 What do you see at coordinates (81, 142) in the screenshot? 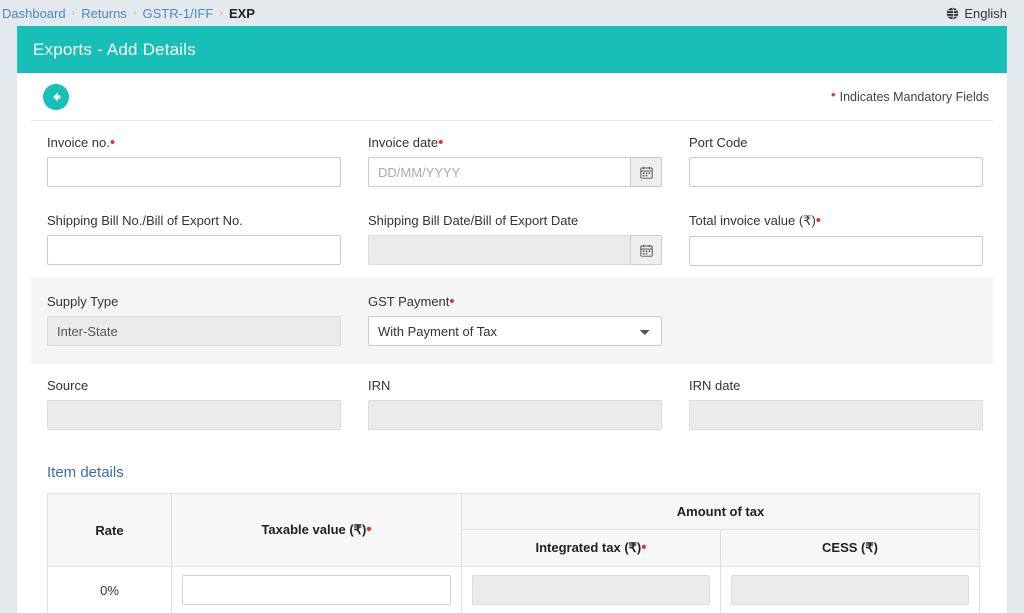
I see `label-invoice-no: Invoice no.•` at bounding box center [81, 142].